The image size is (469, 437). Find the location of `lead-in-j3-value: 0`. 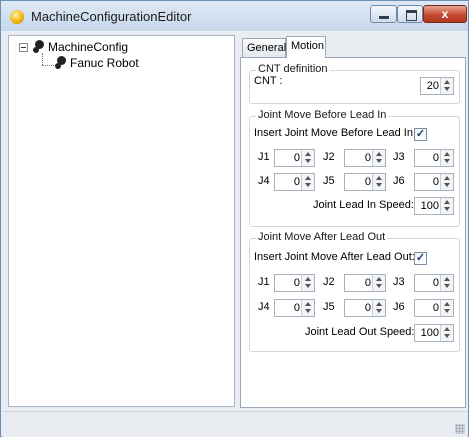

lead-in-j3-value: 0 is located at coordinates (435, 158).